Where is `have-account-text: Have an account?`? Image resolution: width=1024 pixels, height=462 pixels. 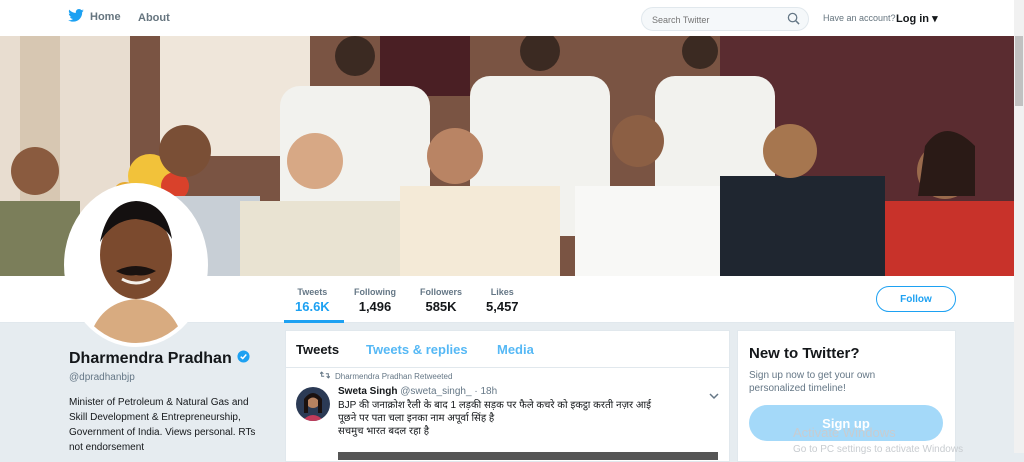
have-account-text: Have an account? is located at coordinates (859, 18).